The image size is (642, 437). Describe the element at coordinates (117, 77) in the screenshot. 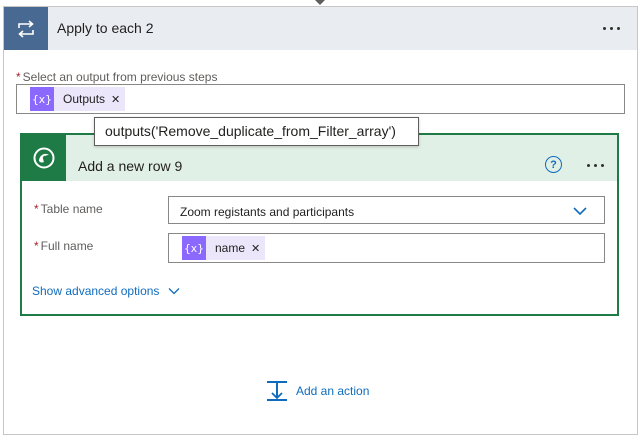

I see `select-output-label: * Select an output from previous steps` at that location.